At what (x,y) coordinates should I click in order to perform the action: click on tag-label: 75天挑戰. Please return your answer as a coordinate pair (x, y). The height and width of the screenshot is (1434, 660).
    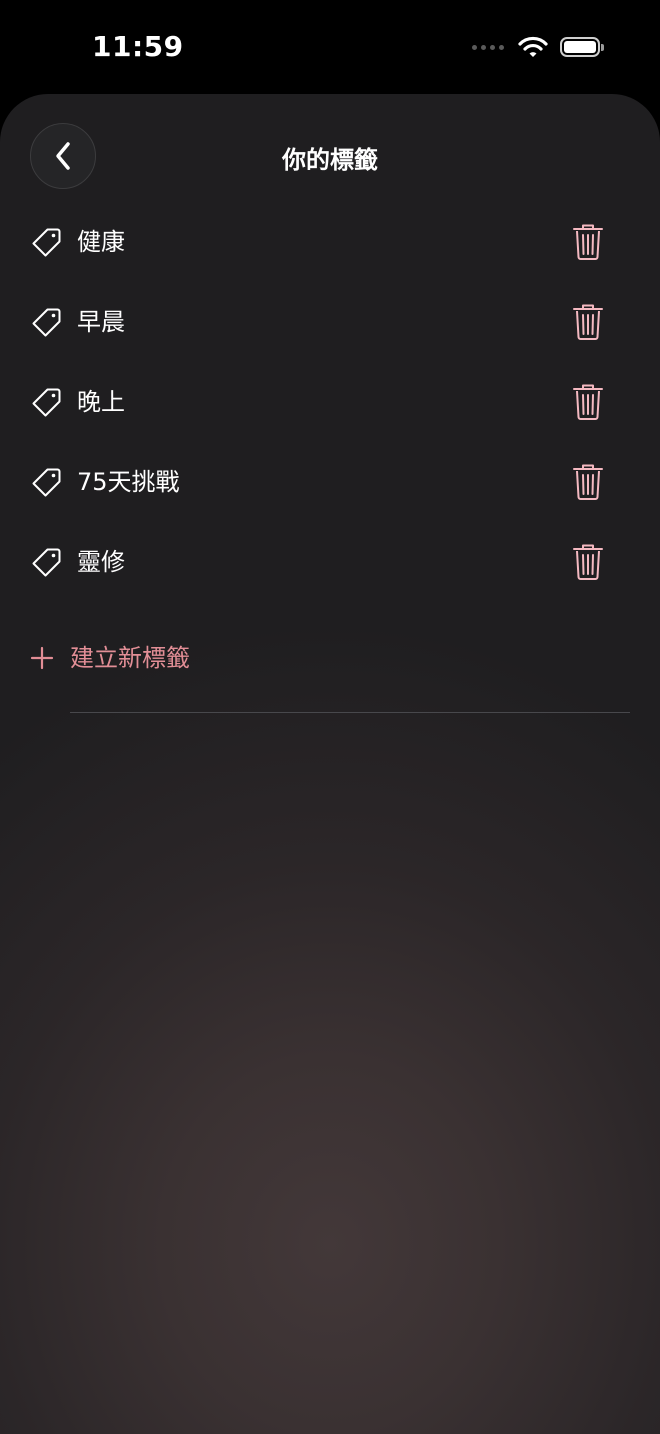
    Looking at the image, I should click on (128, 482).